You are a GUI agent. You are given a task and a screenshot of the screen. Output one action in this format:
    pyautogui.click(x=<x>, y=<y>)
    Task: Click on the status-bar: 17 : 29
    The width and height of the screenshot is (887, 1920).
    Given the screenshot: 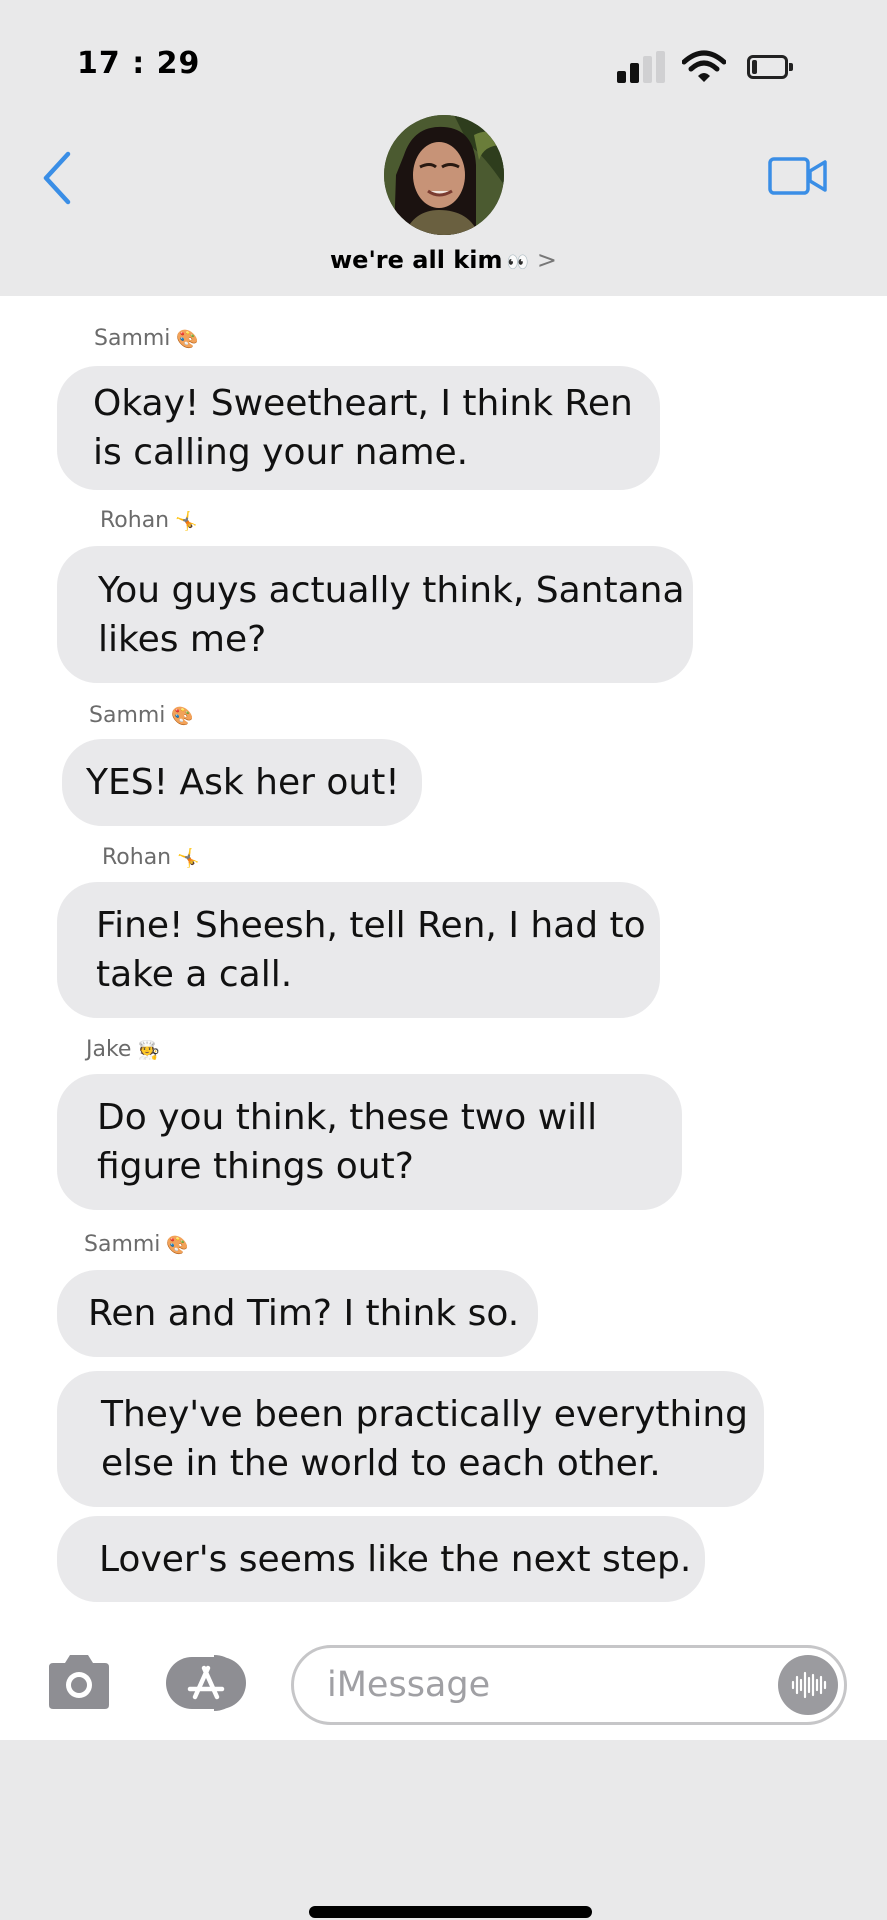 What is the action you would take?
    pyautogui.click(x=443, y=55)
    